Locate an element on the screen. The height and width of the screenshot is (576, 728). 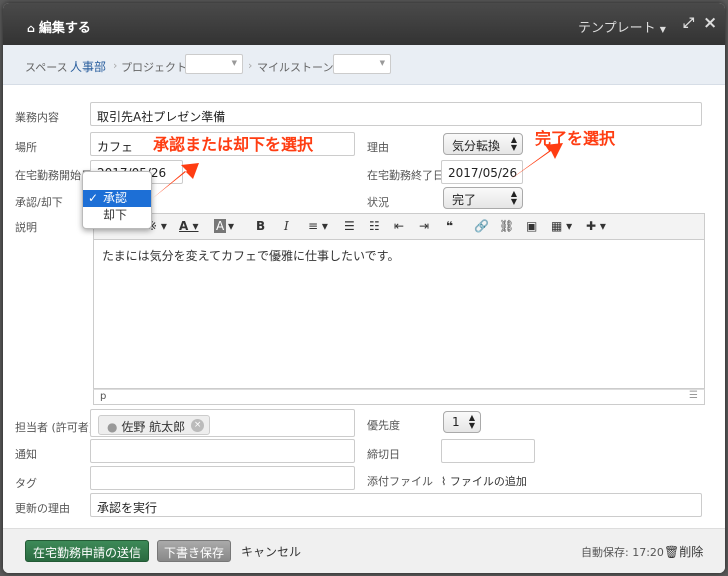
arrow-left is located at coordinates (176, 180).